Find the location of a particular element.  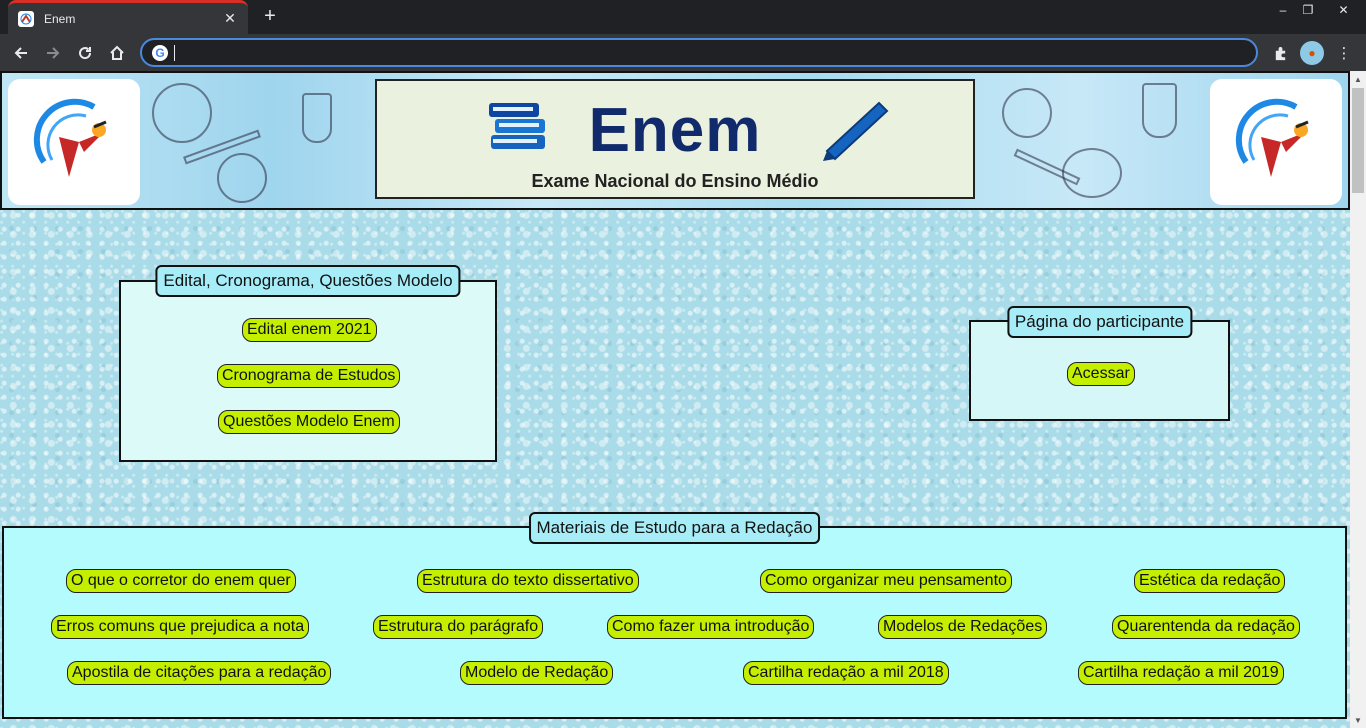

menu-kebab-icon: ⋮ is located at coordinates (1344, 53).